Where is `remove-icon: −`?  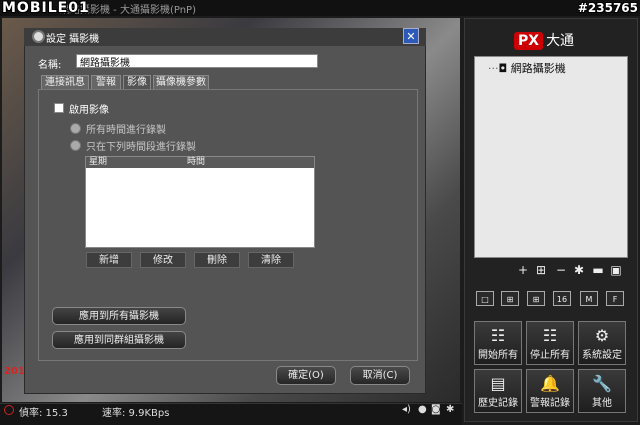 remove-icon: − is located at coordinates (561, 270).